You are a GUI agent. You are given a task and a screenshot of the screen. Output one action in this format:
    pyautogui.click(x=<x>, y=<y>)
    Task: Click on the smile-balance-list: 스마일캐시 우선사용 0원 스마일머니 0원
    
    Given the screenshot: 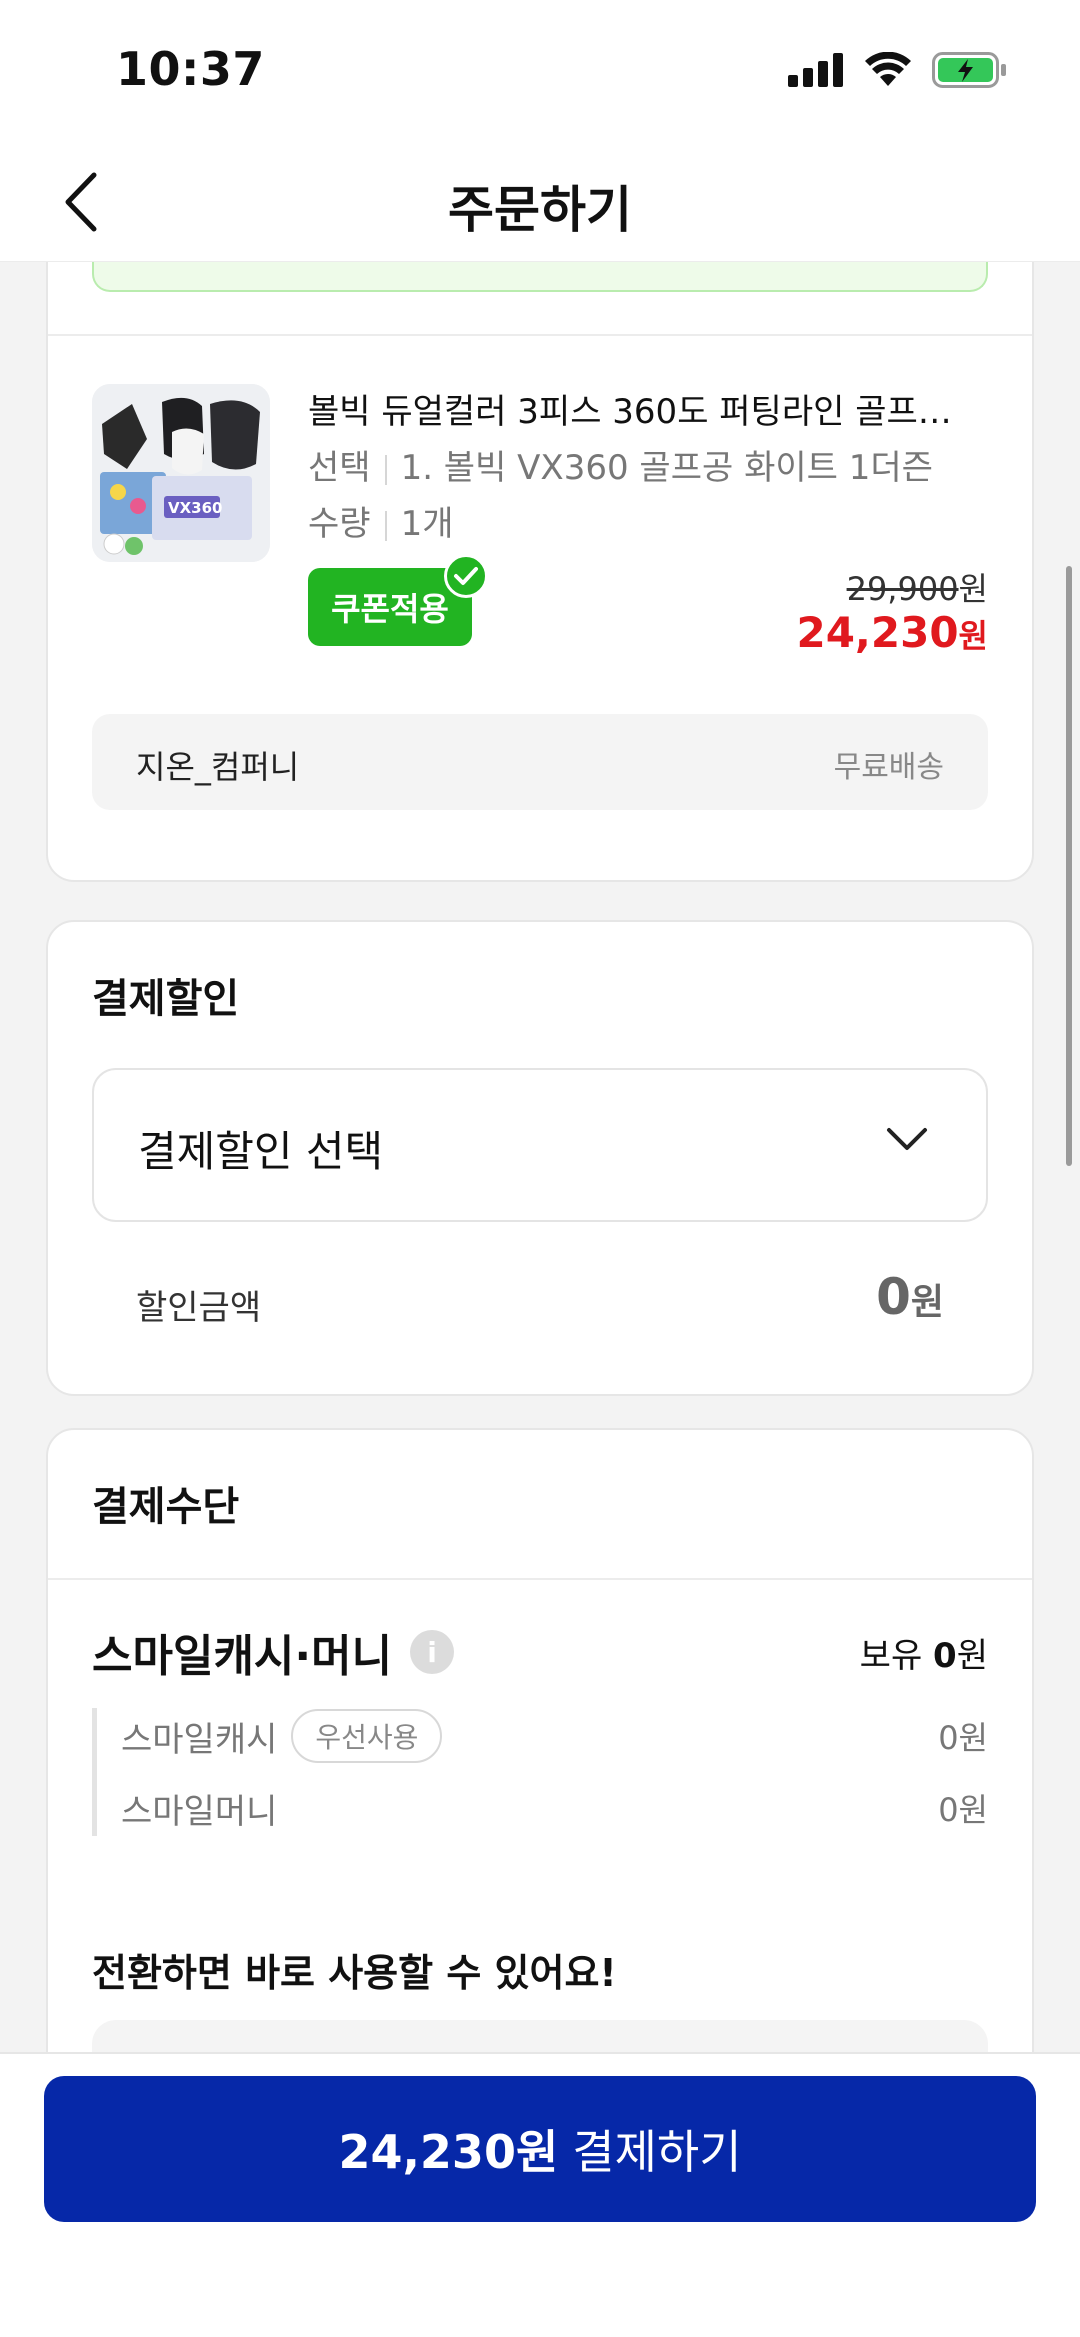 What is the action you would take?
    pyautogui.click(x=540, y=1772)
    